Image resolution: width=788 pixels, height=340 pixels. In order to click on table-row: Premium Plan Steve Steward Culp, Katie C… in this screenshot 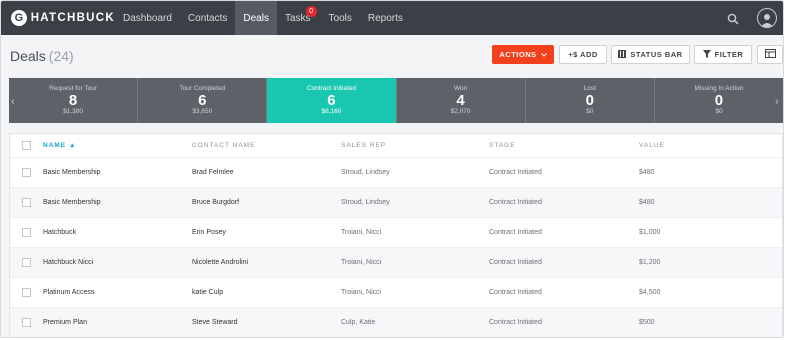, I will do `click(396, 322)`.